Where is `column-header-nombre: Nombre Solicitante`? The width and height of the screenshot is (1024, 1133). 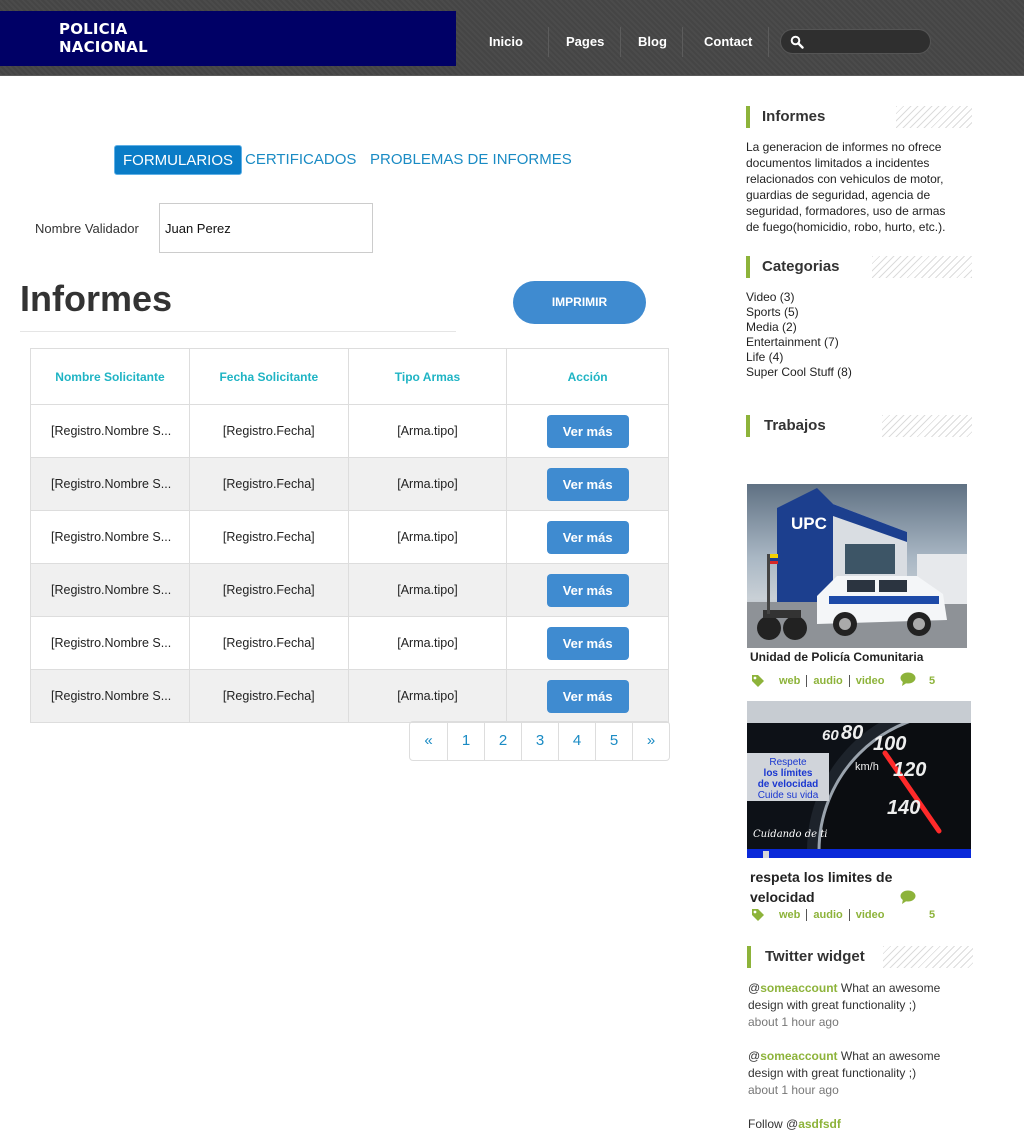 column-header-nombre: Nombre Solicitante is located at coordinates (110, 376).